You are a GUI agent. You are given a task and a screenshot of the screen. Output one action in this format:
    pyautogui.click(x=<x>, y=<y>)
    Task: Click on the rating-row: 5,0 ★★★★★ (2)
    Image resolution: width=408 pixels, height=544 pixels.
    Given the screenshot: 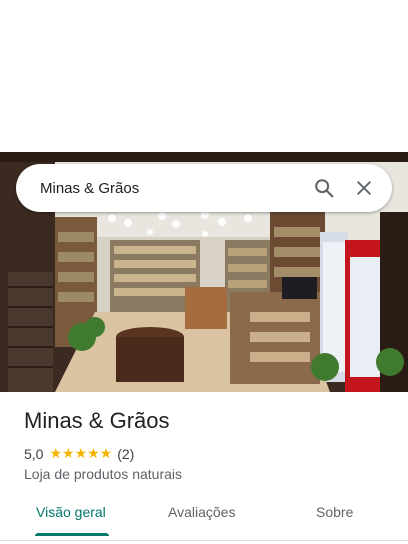 What is the action you would take?
    pyautogui.click(x=79, y=453)
    